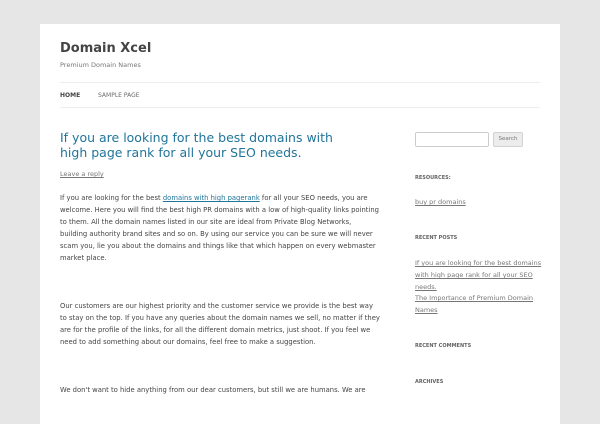 The width and height of the screenshot is (600, 424). Describe the element at coordinates (70, 95) in the screenshot. I see `nav-item-home: Home` at that location.